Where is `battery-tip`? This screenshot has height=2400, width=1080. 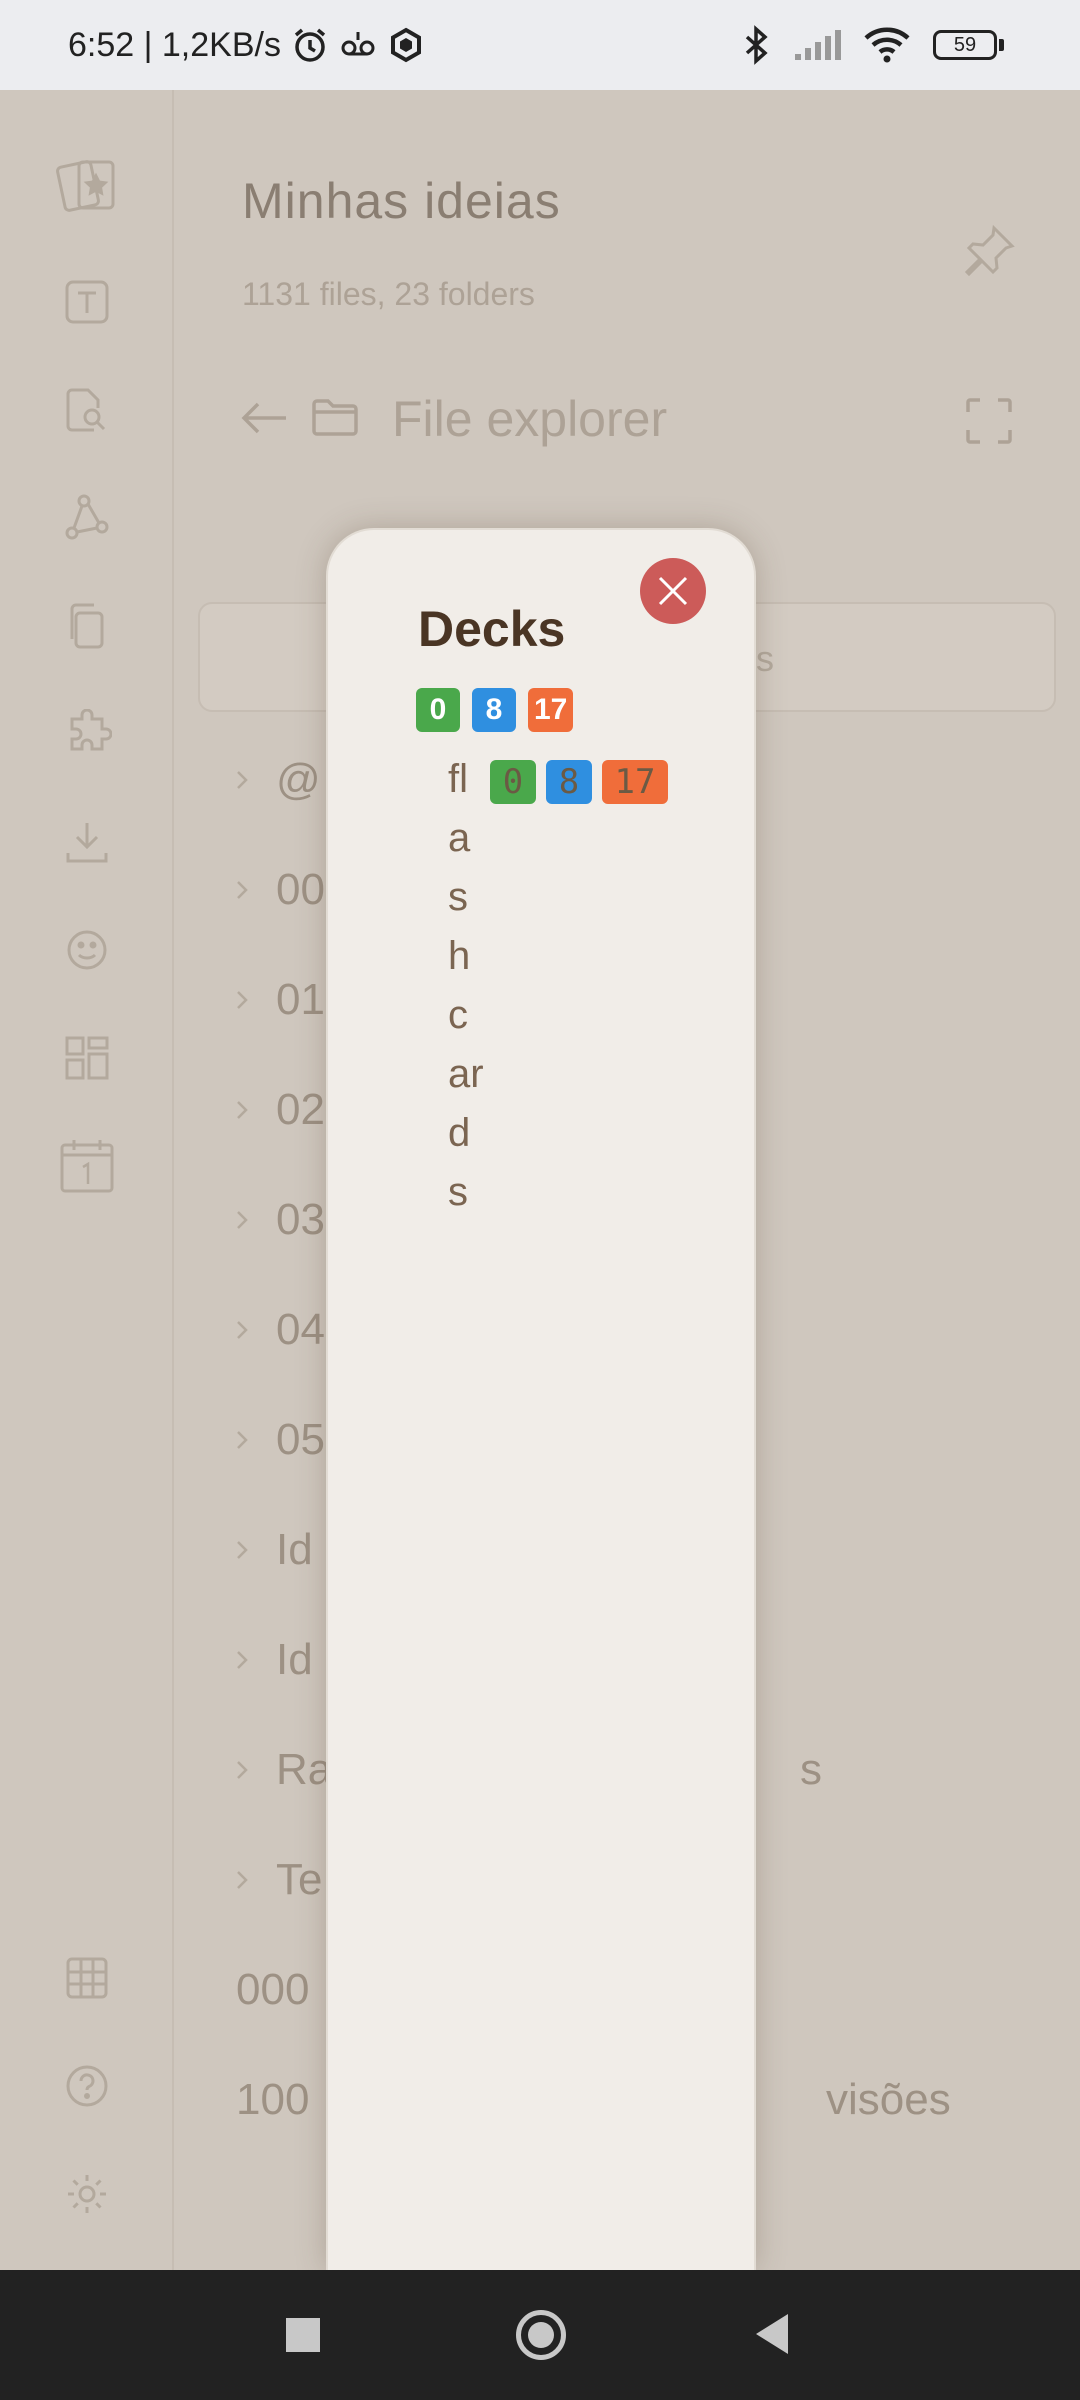
battery-tip is located at coordinates (1001, 45).